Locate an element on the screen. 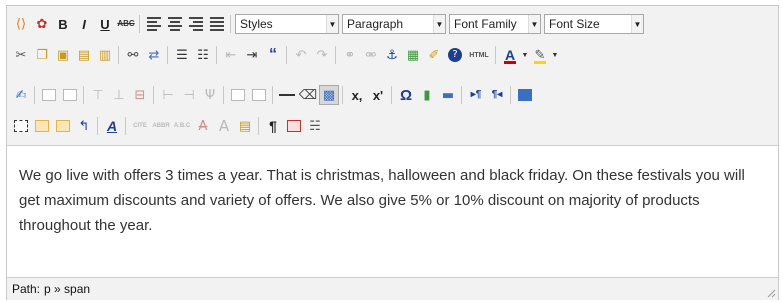 This screenshot has height=303, width=783. toolbar-row-4: ↰ A CITE ABBR A.B.C A A ▤ ¶ ☵ is located at coordinates (168, 126).